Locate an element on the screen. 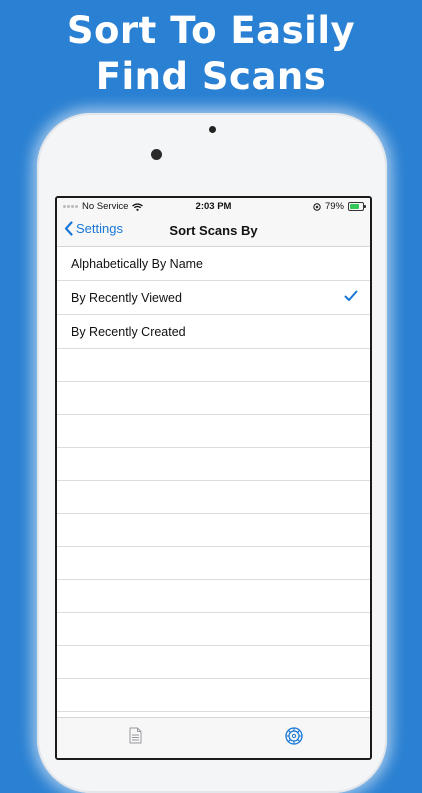 This screenshot has width=422, height=793. front-camera is located at coordinates (156, 154).